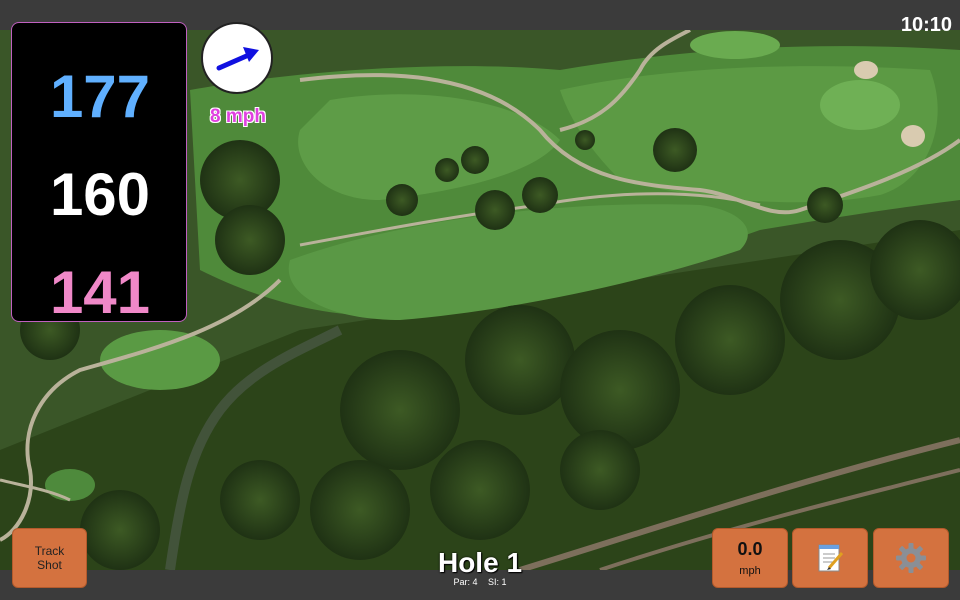 Image resolution: width=960 pixels, height=600 pixels. What do you see at coordinates (100, 194) in the screenshot?
I see `distance-middle: 160` at bounding box center [100, 194].